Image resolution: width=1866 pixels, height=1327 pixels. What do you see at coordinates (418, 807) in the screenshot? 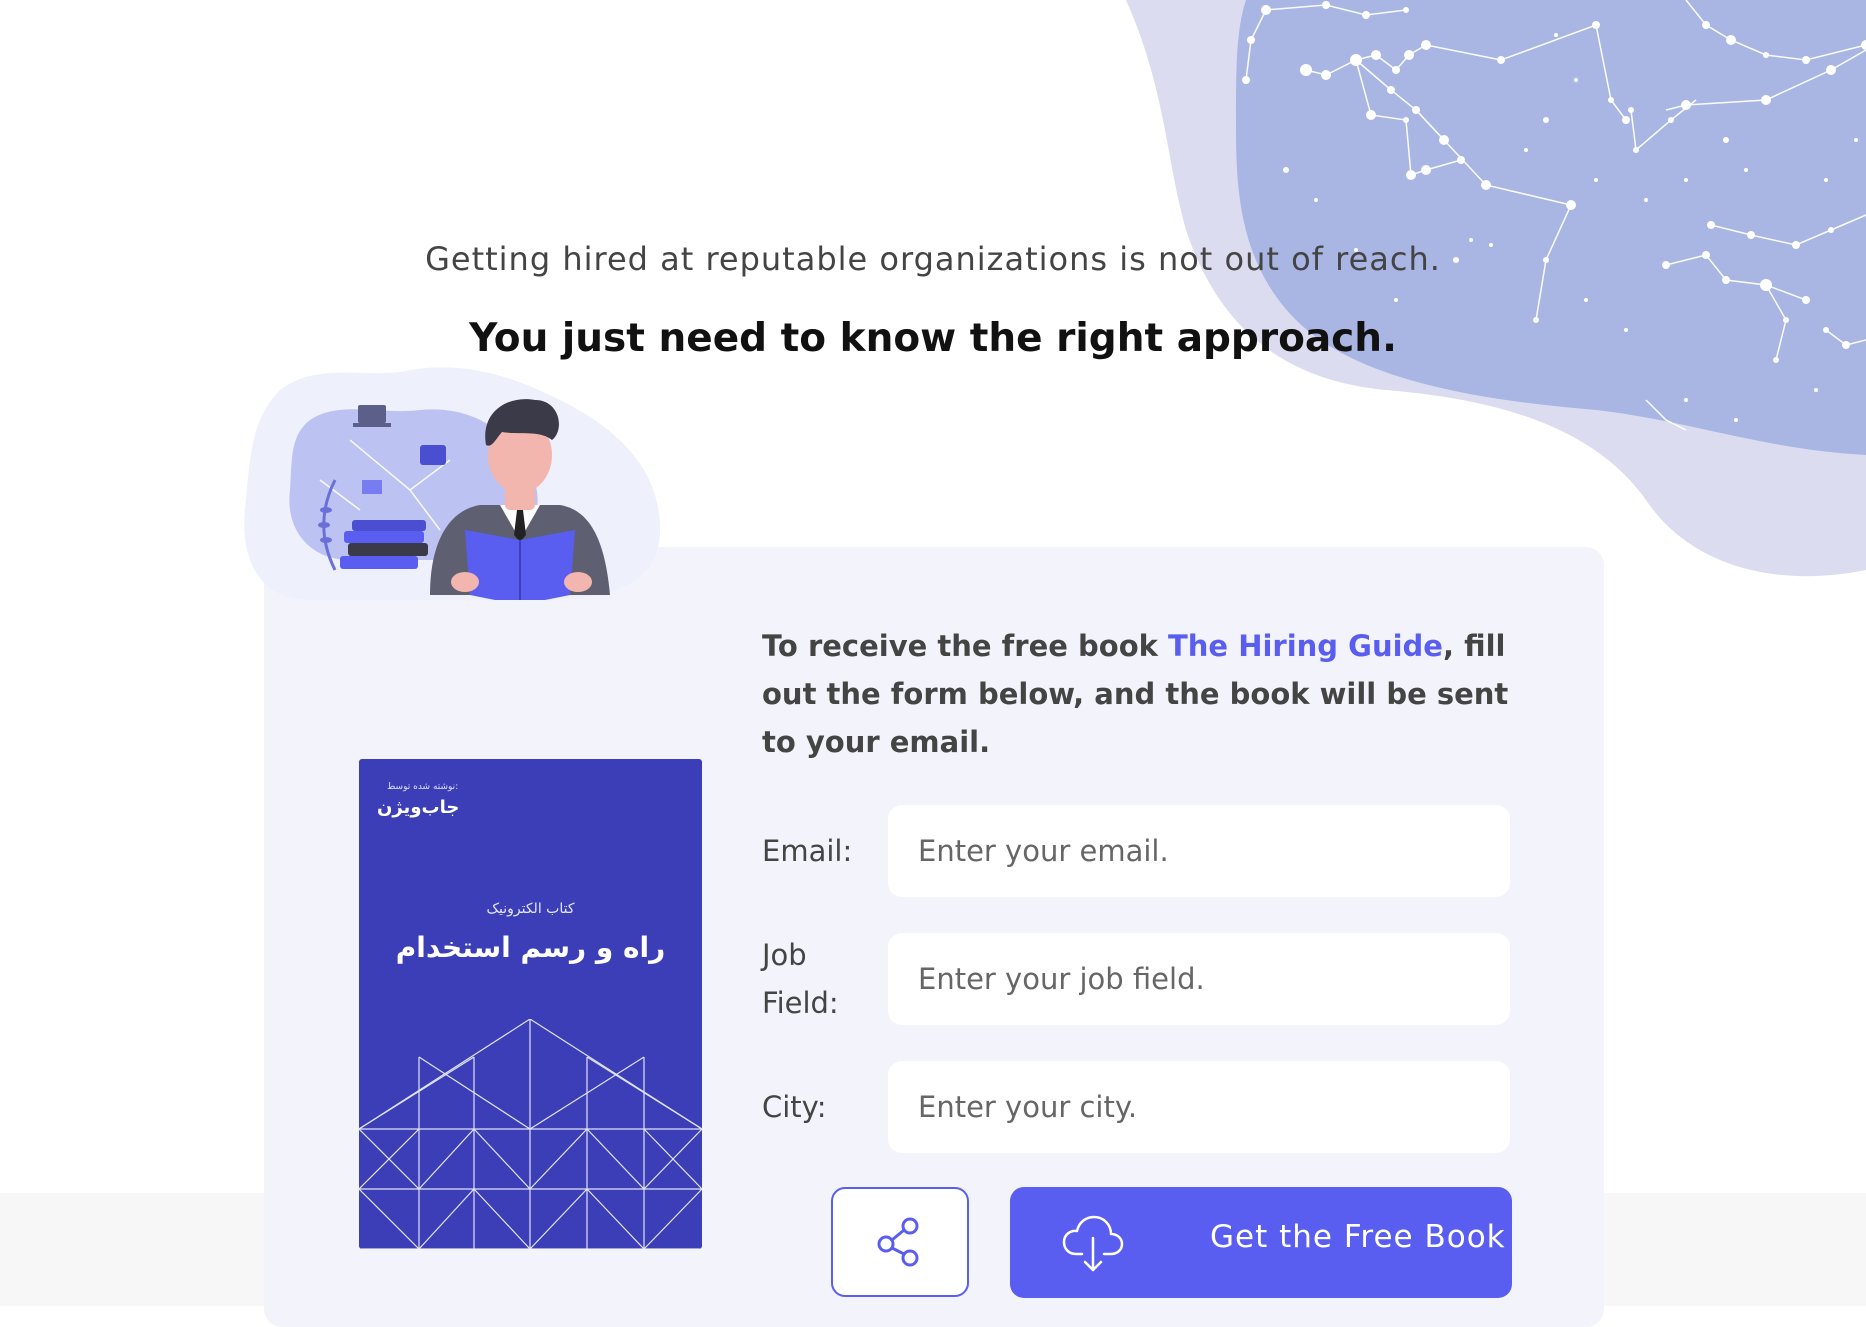
I see `book-brand-logo: جاب‌ویژن` at bounding box center [418, 807].